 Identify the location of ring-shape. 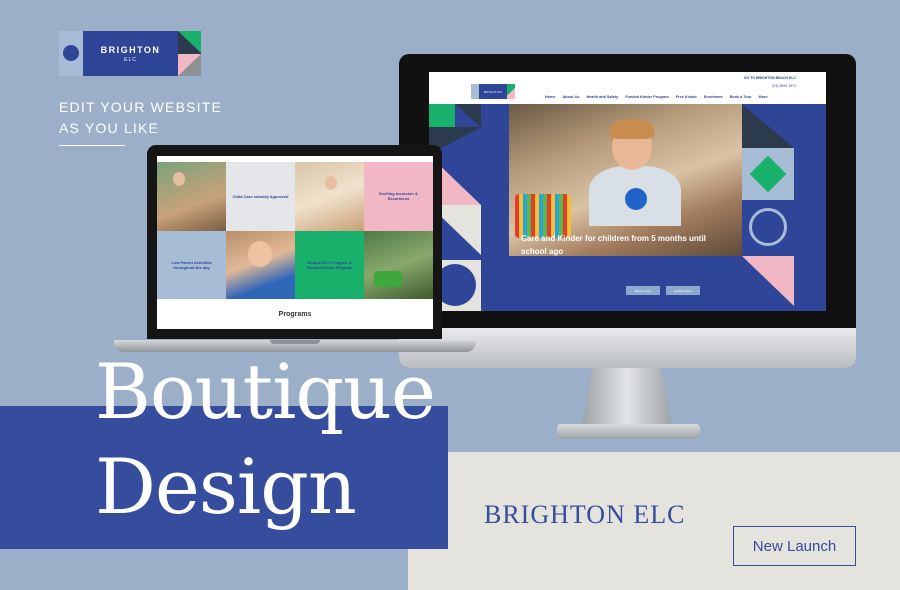
(768, 227).